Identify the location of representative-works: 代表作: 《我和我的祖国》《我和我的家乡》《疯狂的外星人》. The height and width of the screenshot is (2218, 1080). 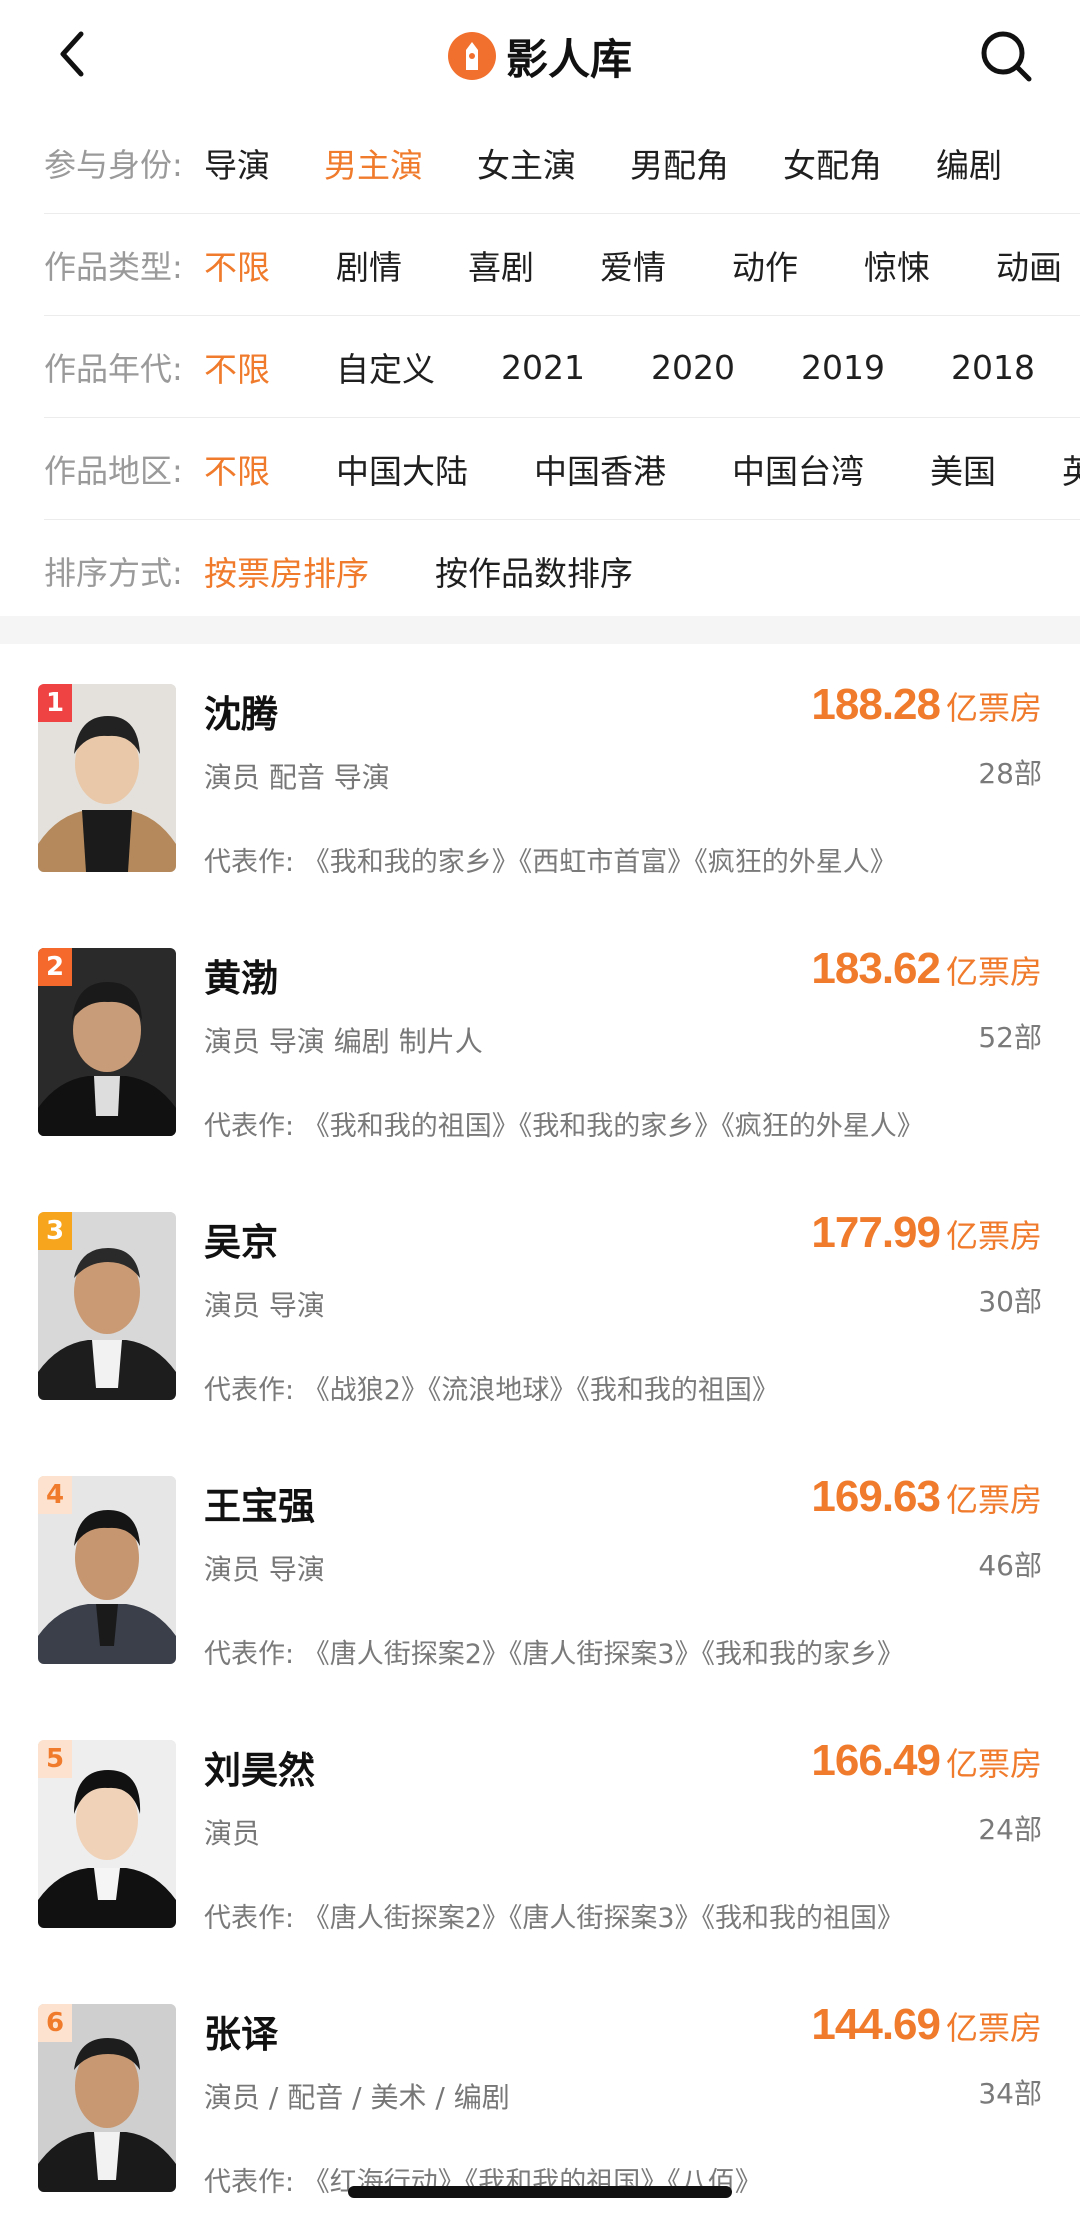
(564, 1123).